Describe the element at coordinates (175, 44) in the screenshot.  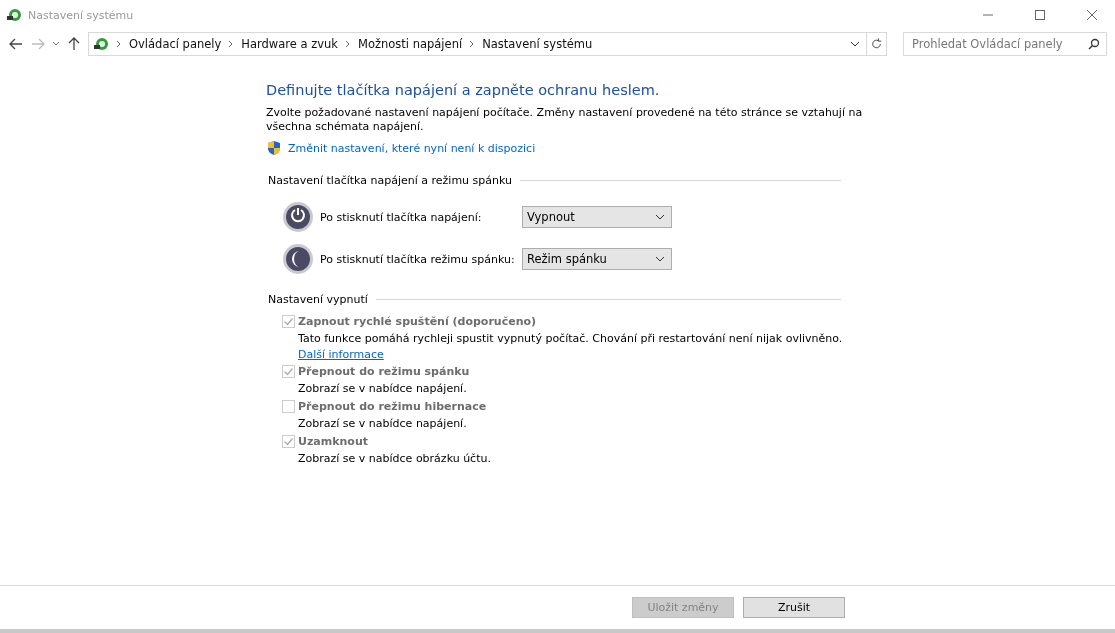
I see `breadcrumb-item: Ovládací panely` at that location.